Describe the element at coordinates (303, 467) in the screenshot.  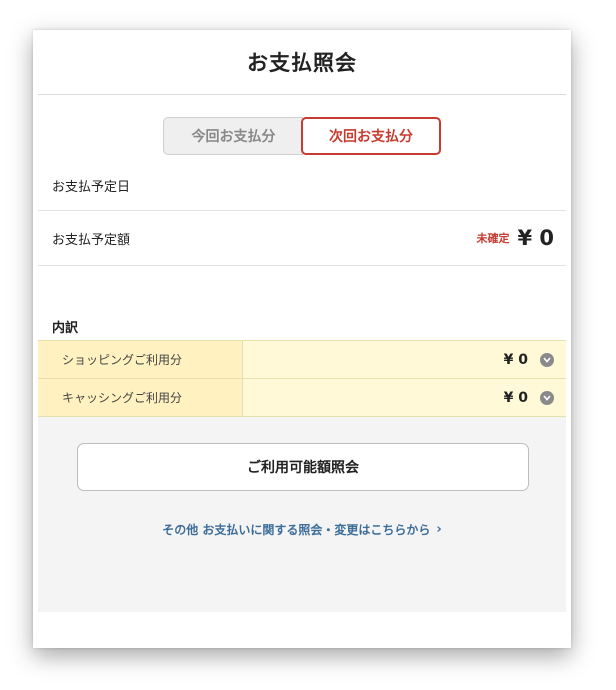
I see `available-credit-button: ご利用可能額照会` at that location.